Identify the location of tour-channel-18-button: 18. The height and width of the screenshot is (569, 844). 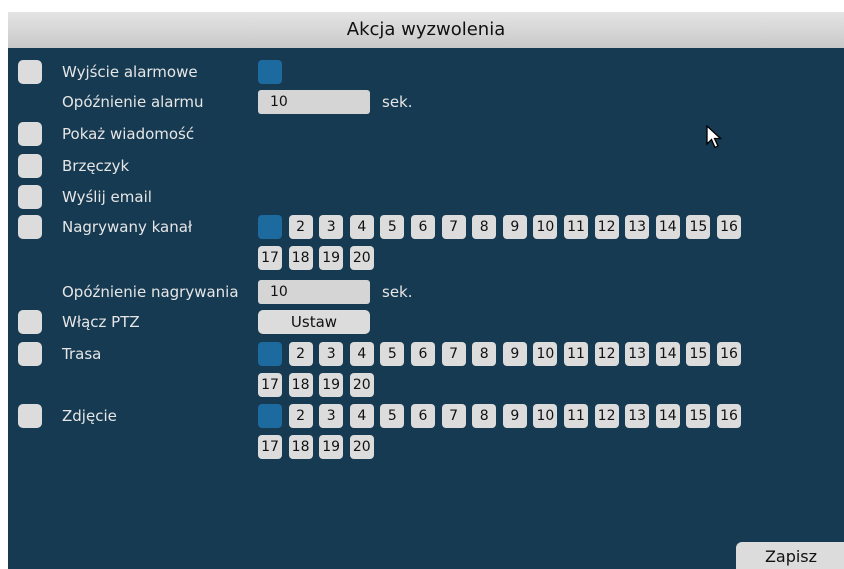
(300, 385).